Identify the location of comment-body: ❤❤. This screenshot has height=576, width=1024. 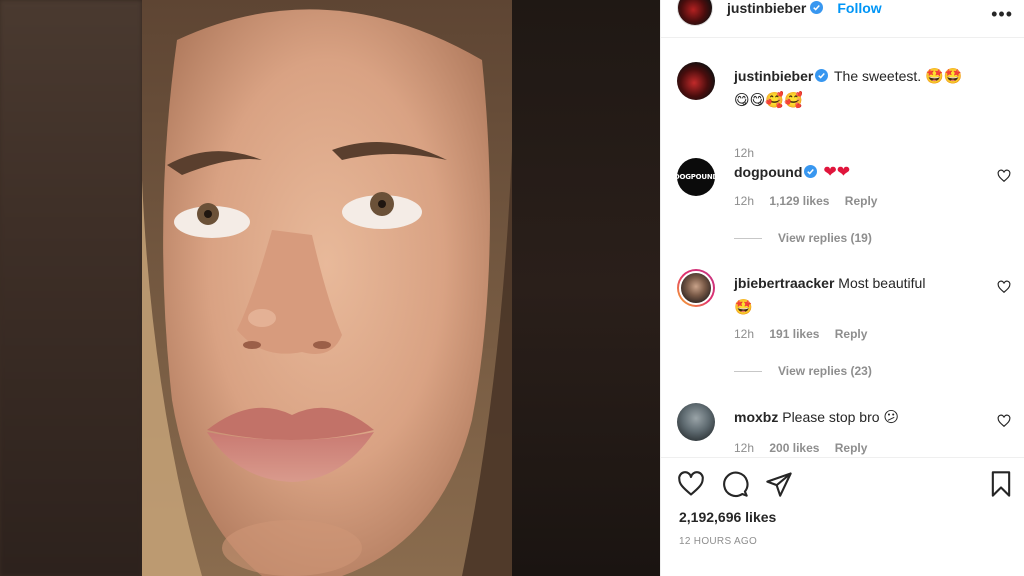
(837, 172).